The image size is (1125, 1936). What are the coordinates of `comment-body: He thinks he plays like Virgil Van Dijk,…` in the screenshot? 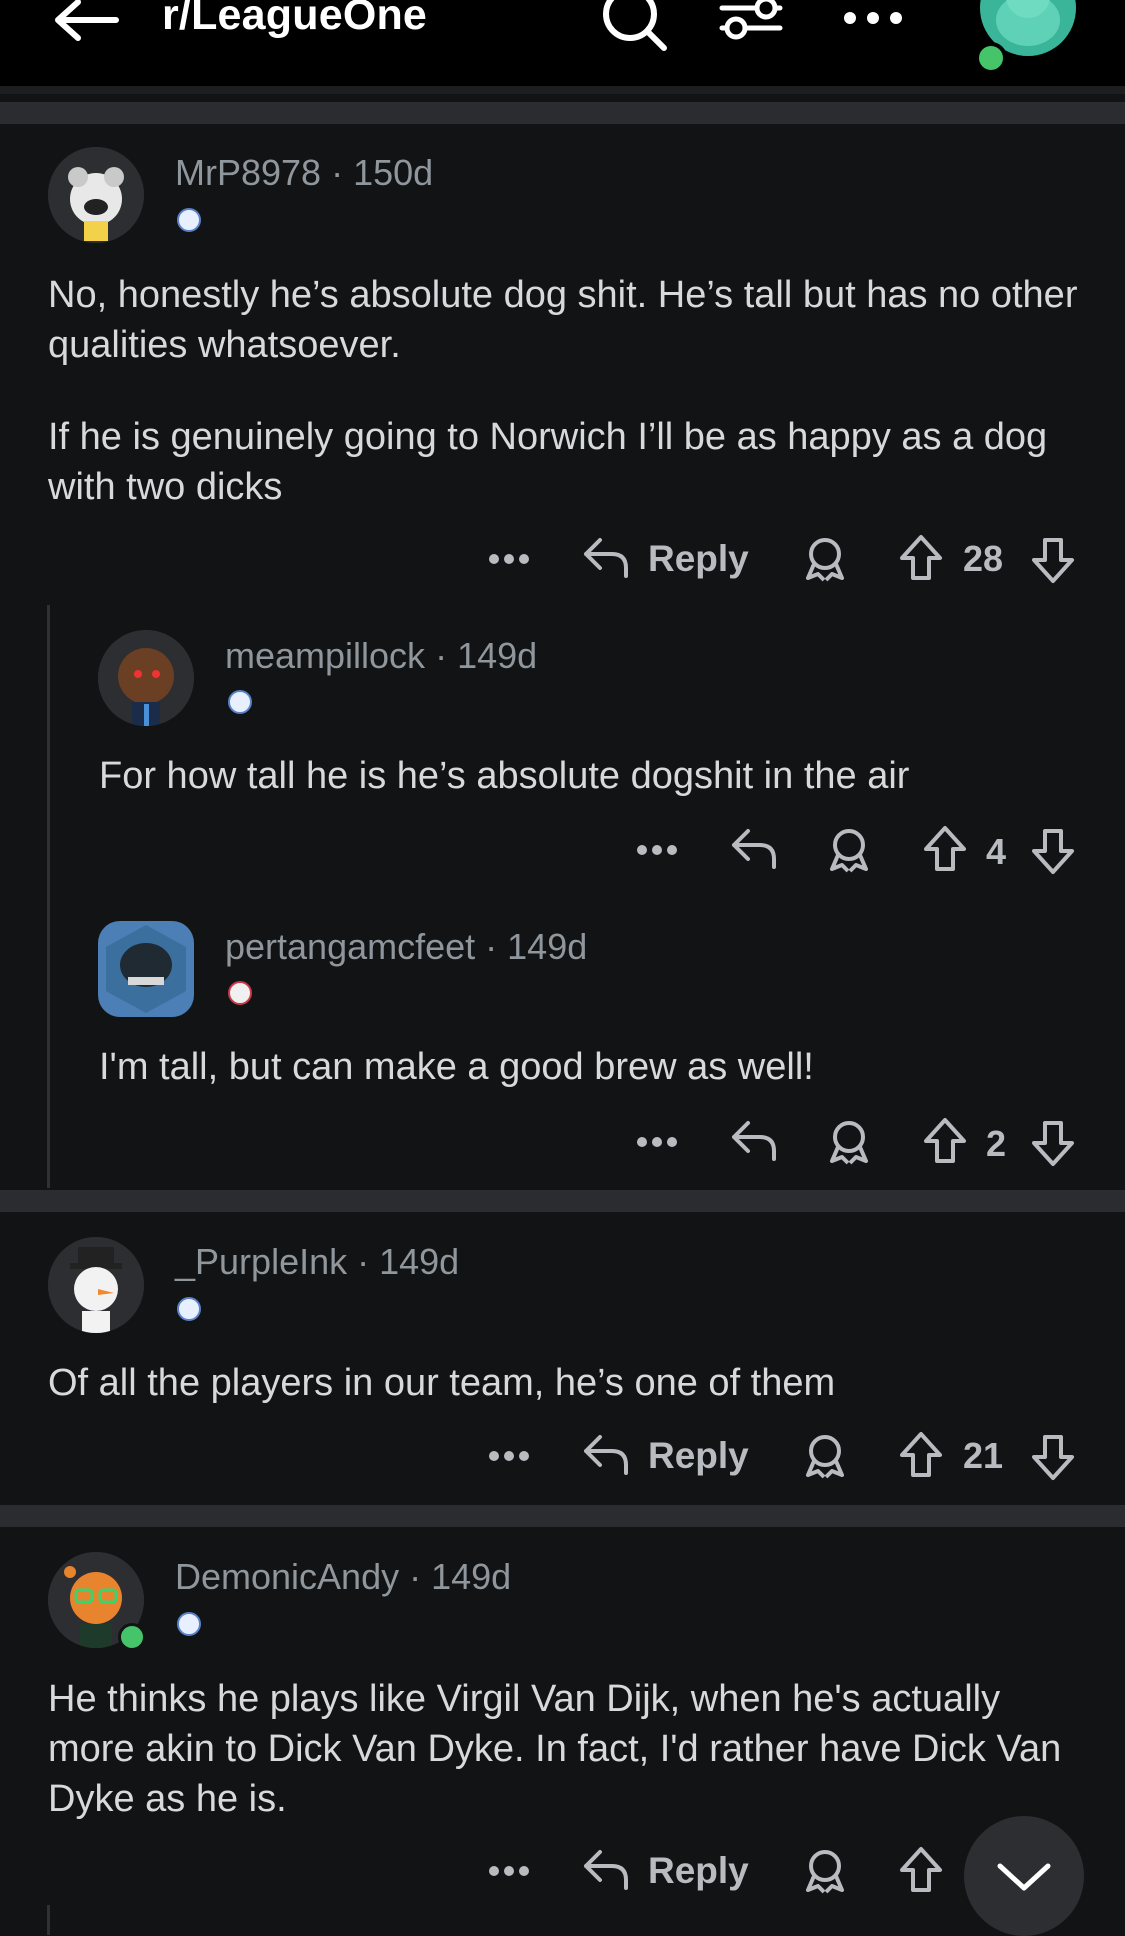 It's located at (568, 1749).